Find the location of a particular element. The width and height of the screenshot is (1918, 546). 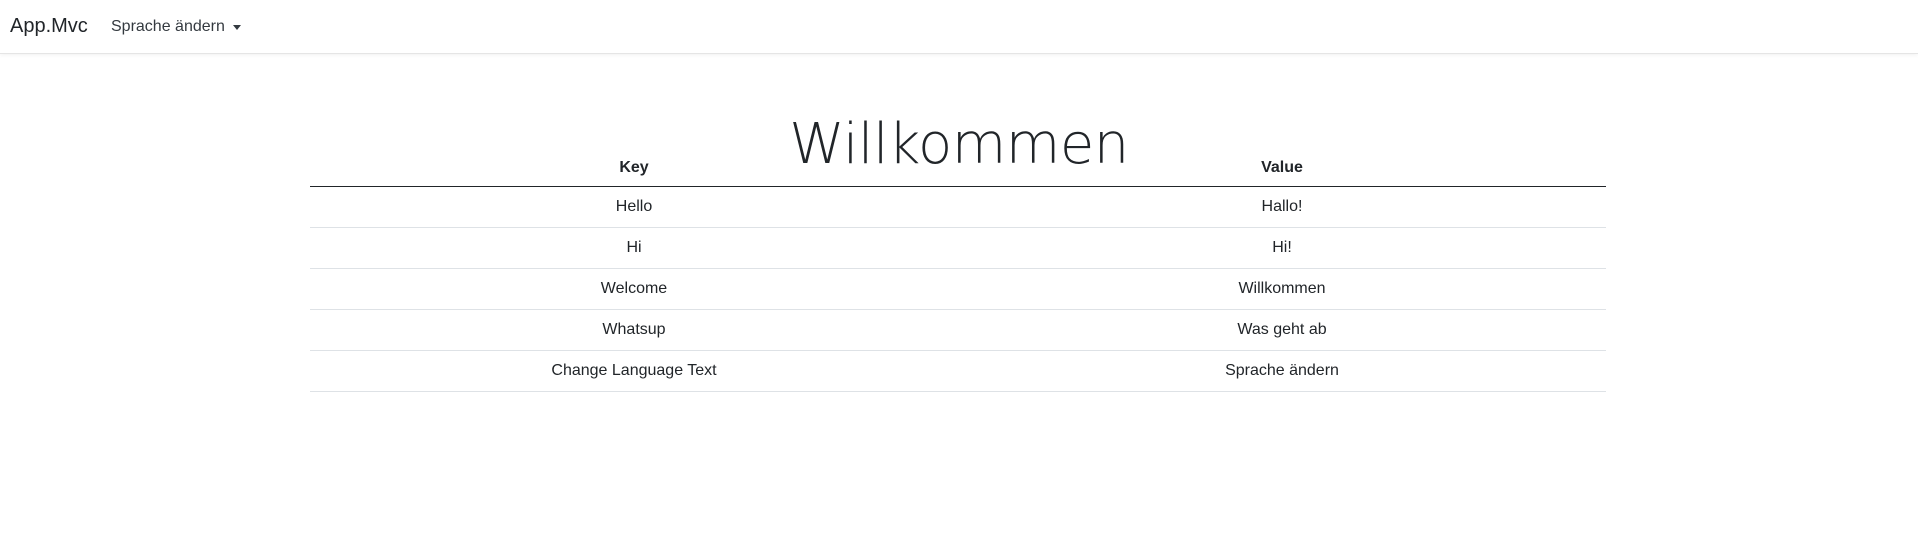

table-row: Hi Hi! is located at coordinates (958, 248).